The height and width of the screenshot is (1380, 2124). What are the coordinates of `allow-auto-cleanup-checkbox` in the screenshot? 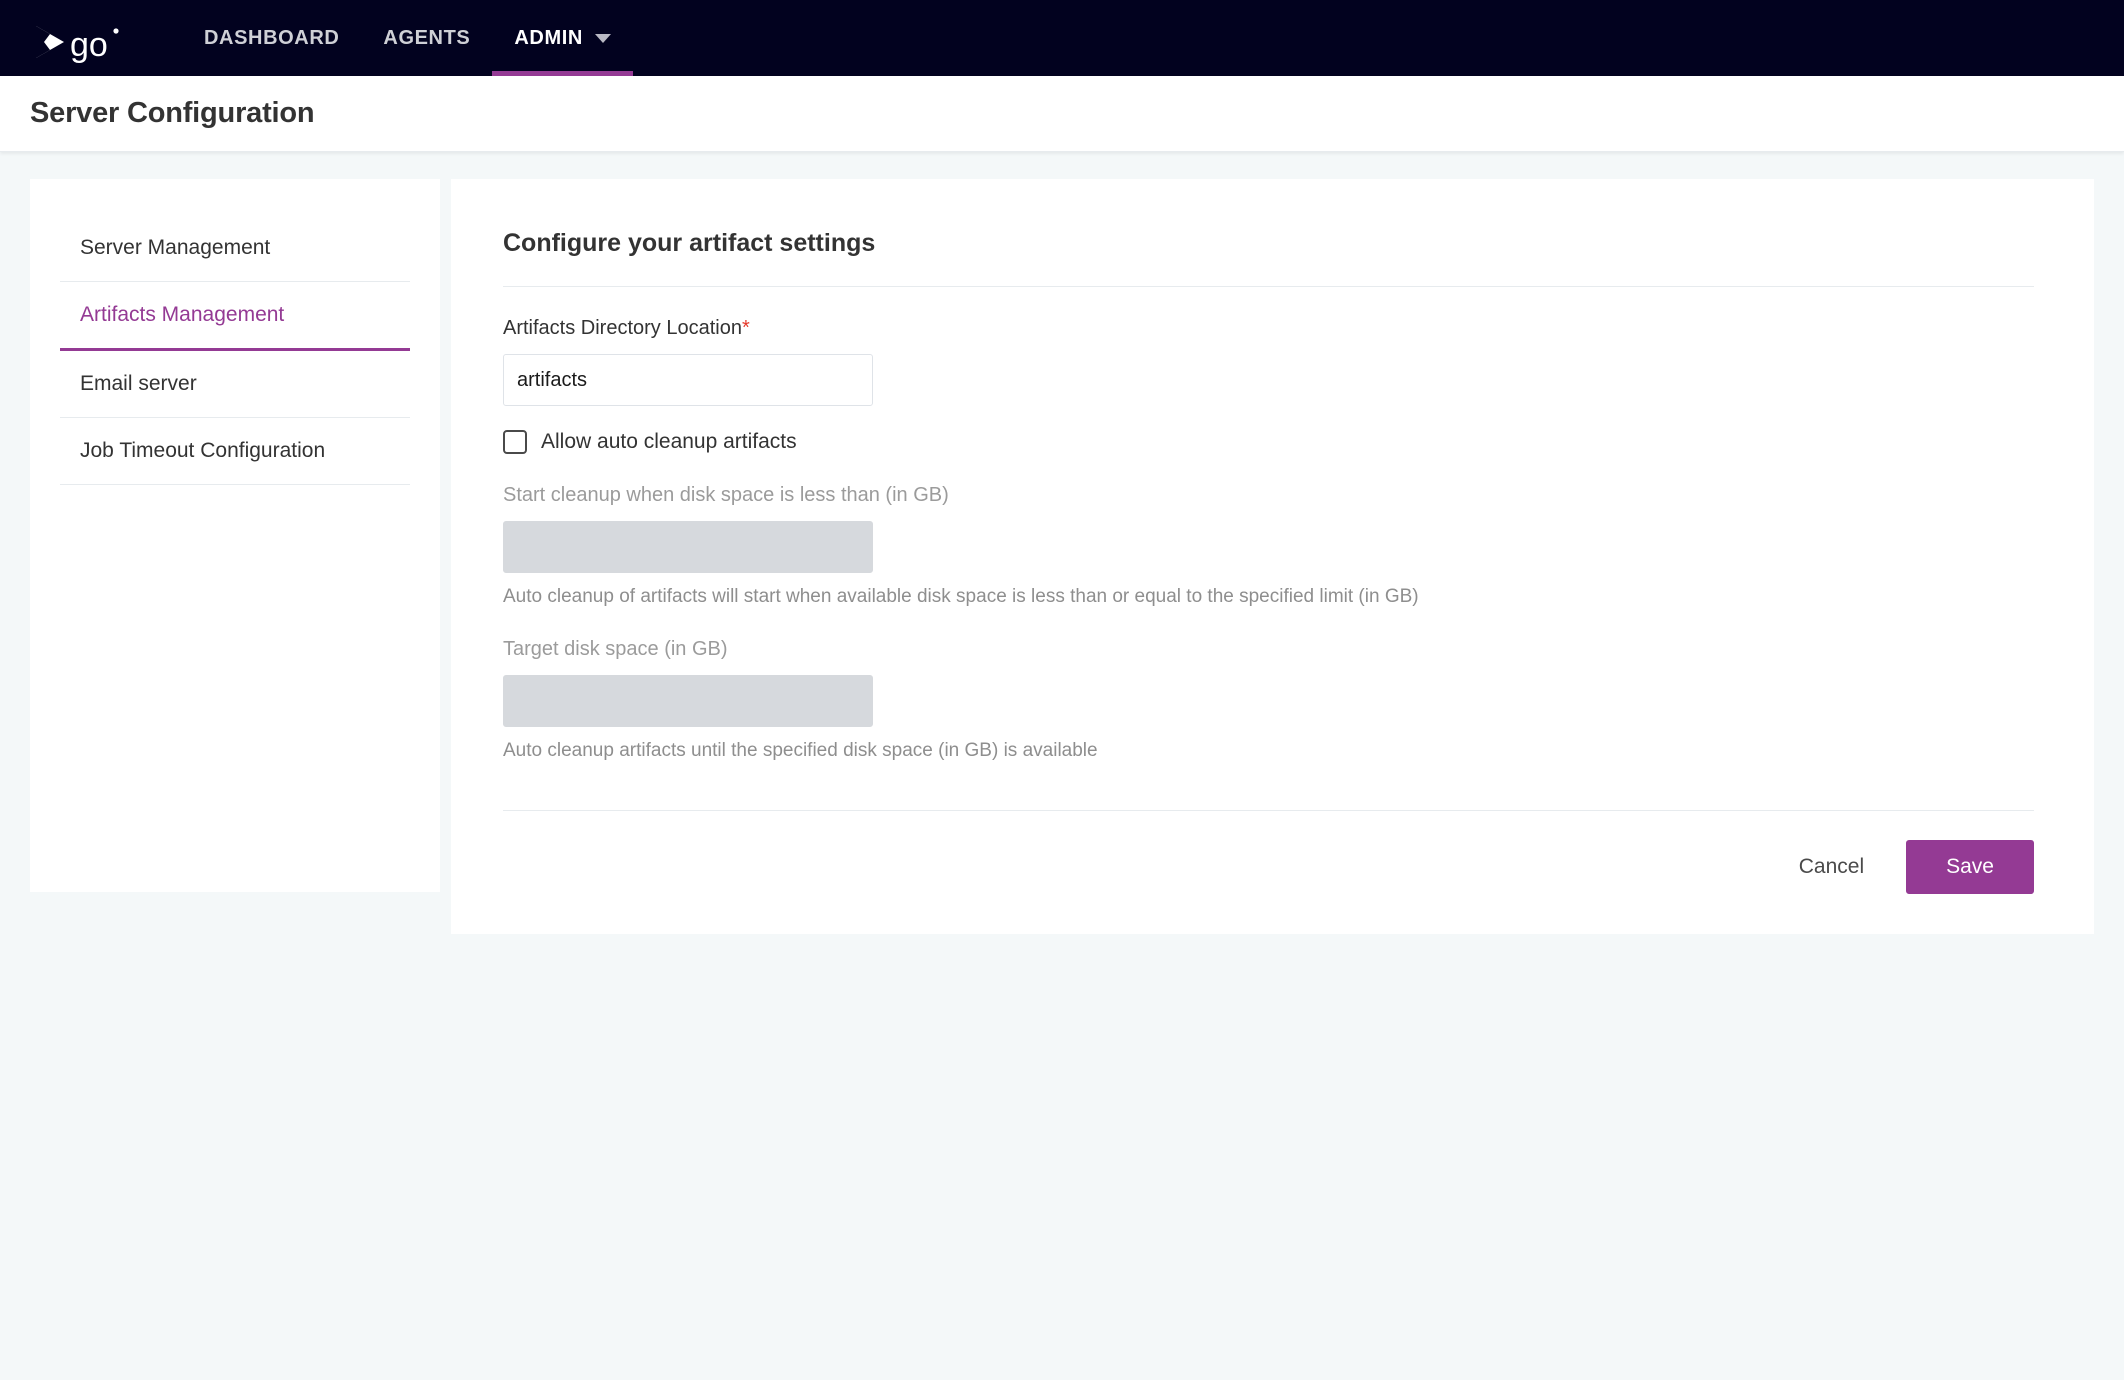 It's located at (515, 442).